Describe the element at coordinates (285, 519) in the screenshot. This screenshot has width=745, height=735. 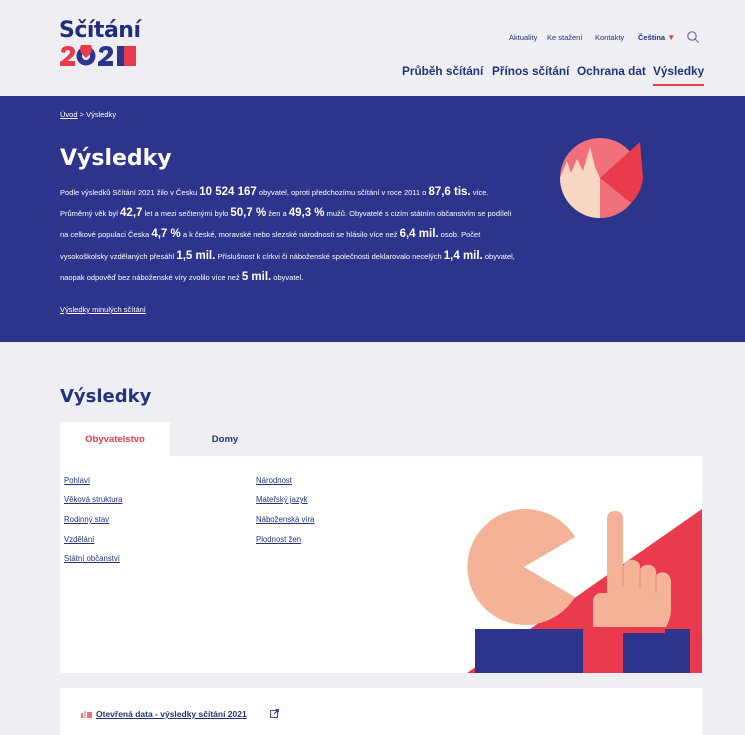
I see `link-nabozenska-vira: Náboženská víra` at that location.